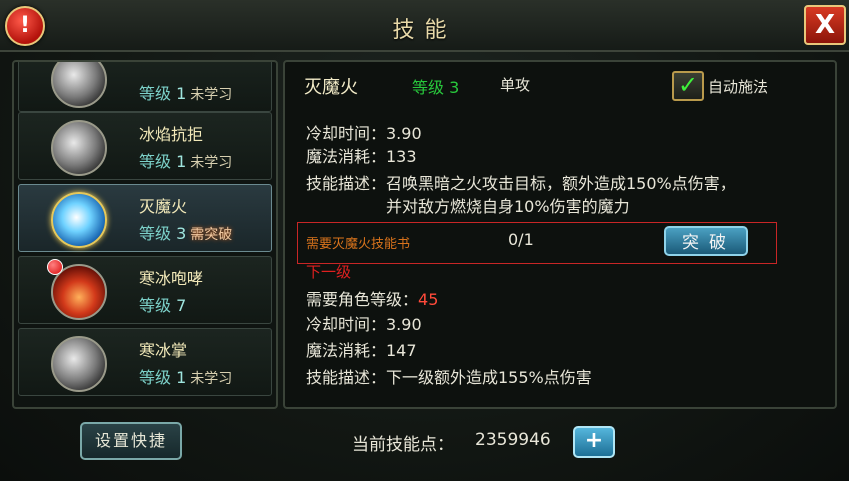 The height and width of the screenshot is (481, 849). Describe the element at coordinates (163, 350) in the screenshot. I see `skill-name: 寒冰掌` at that location.